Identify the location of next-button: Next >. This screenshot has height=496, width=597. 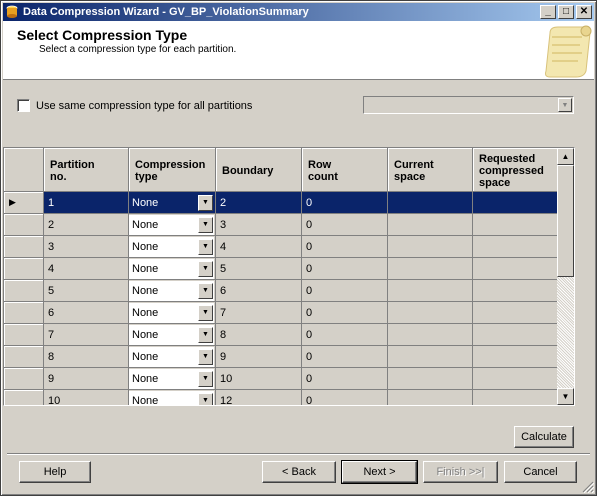
(379, 472).